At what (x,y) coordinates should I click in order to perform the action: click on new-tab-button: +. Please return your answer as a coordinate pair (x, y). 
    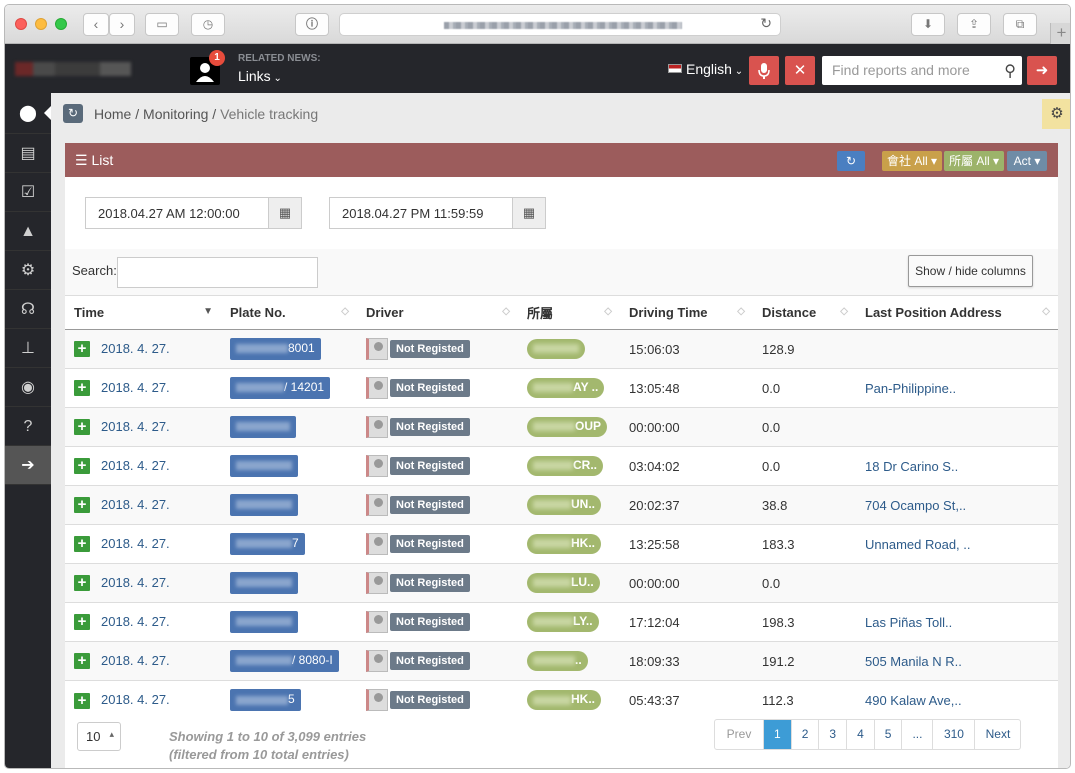
    Looking at the image, I should click on (1060, 33).